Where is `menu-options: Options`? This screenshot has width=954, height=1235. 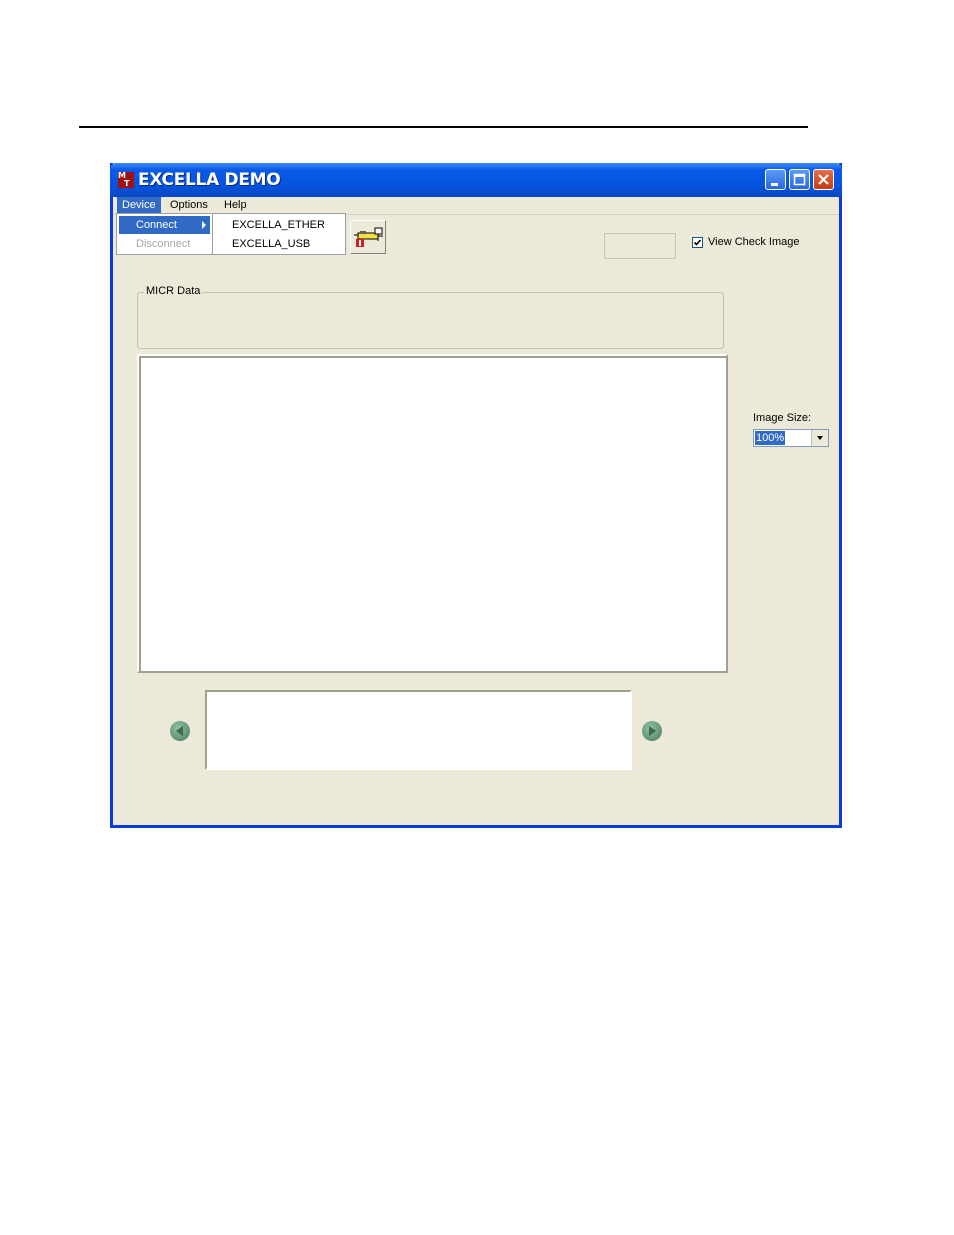
menu-options: Options is located at coordinates (189, 205).